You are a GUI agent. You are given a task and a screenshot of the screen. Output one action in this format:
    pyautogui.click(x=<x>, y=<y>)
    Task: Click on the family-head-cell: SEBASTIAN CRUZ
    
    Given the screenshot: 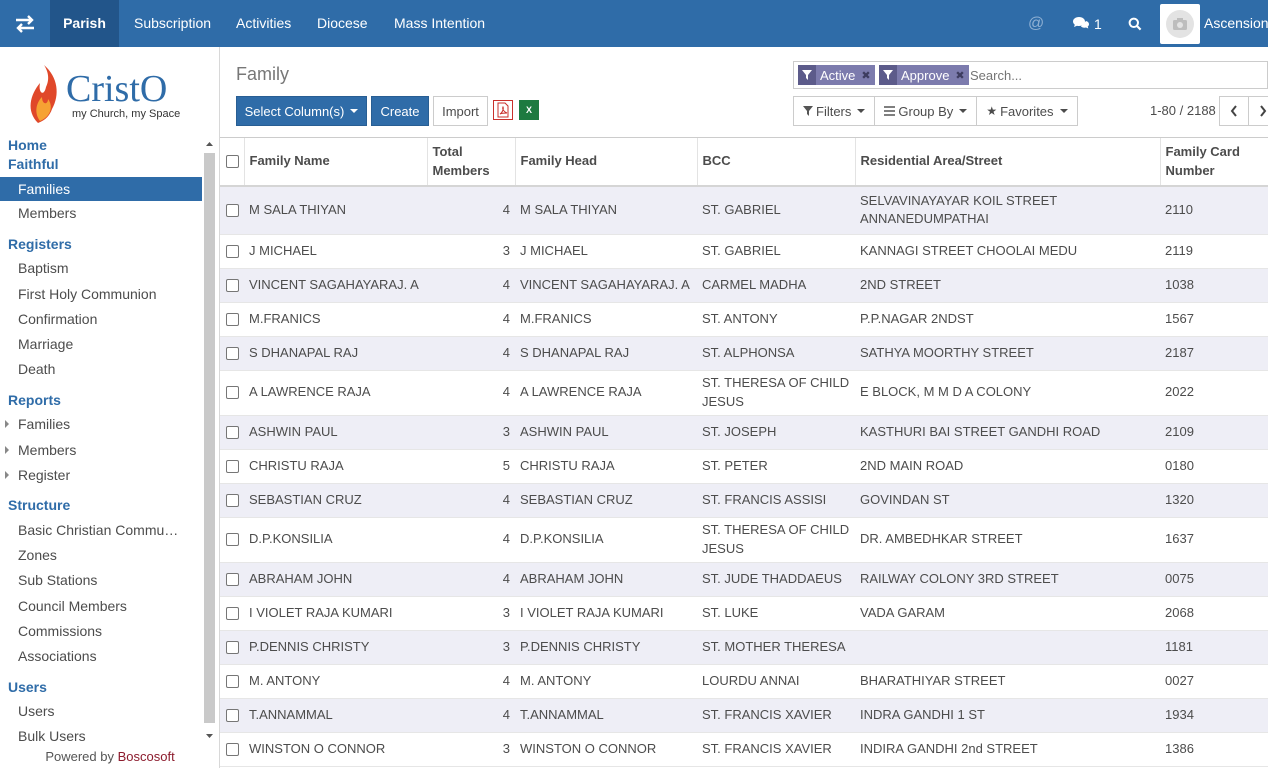 What is the action you would take?
    pyautogui.click(x=606, y=500)
    